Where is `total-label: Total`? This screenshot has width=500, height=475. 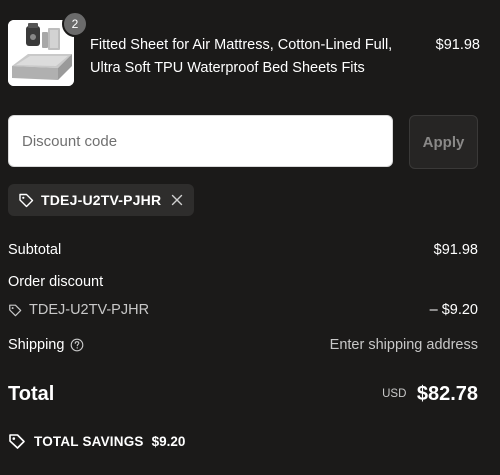 total-label: Total is located at coordinates (31, 394).